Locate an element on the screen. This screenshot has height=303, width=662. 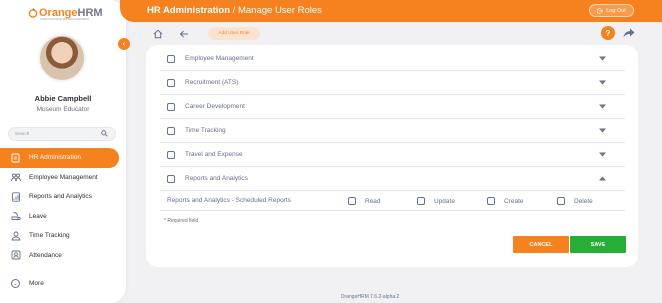
leave-icon is located at coordinates (16, 216).